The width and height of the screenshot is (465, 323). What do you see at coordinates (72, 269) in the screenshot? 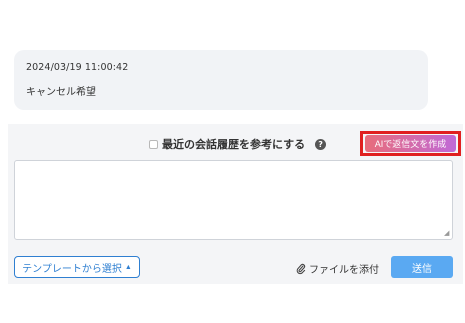
I see `template-button-label: テンプレートから選択` at bounding box center [72, 269].